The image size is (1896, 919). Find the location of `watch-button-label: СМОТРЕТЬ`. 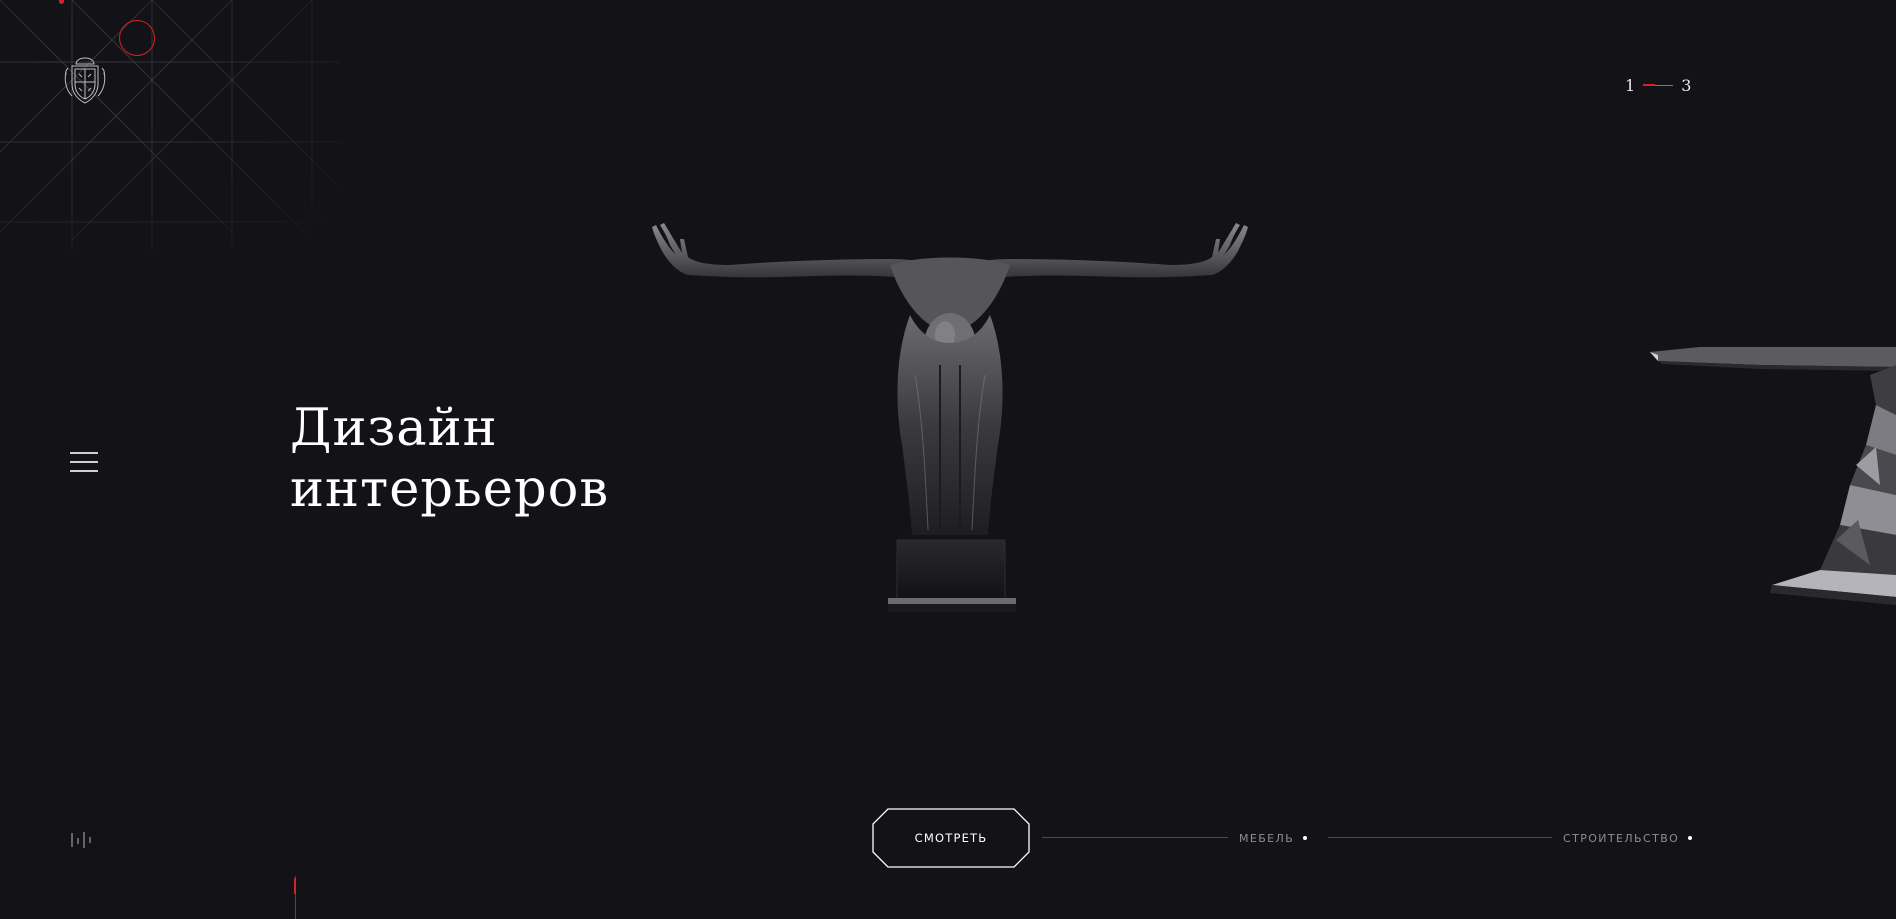

watch-button-label: СМОТРЕТЬ is located at coordinates (951, 838).